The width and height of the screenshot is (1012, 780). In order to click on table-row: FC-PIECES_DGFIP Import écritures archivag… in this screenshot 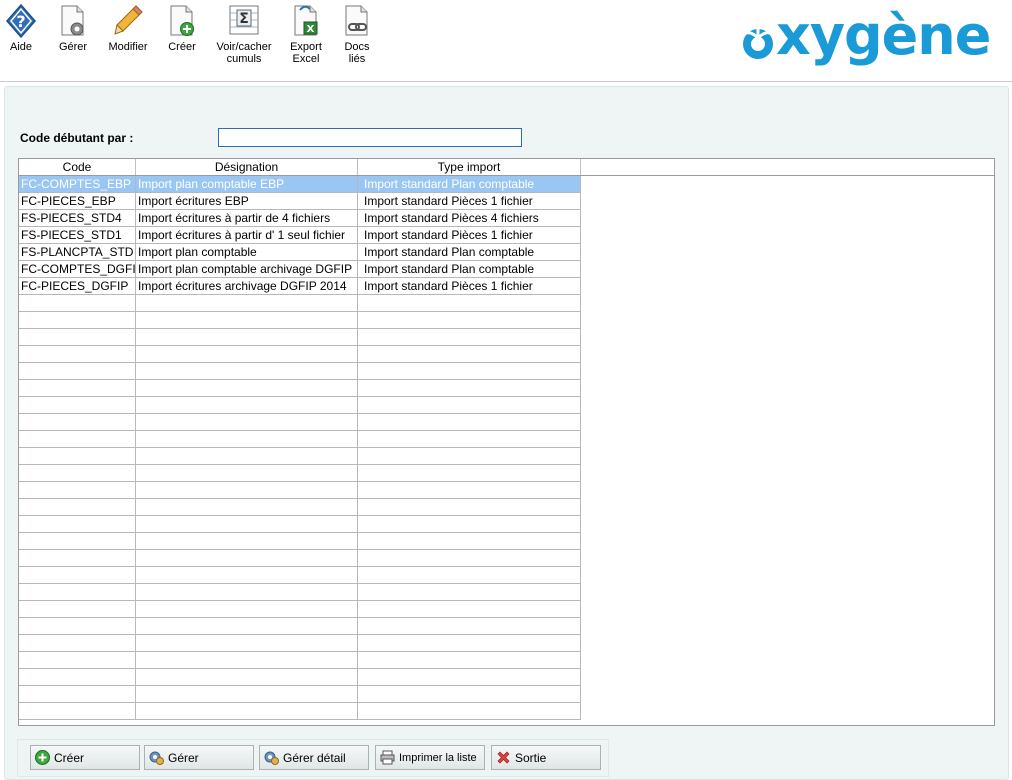, I will do `click(300, 286)`.